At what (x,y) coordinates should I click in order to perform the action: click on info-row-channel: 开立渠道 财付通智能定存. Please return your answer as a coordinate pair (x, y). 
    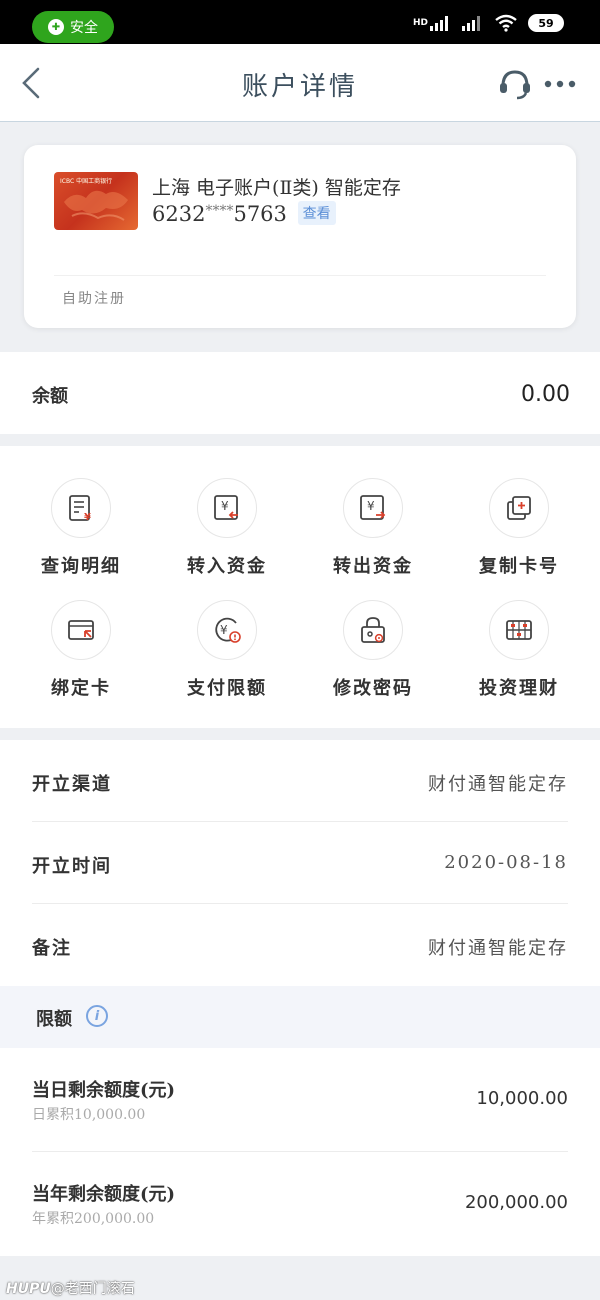
    Looking at the image, I should click on (300, 781).